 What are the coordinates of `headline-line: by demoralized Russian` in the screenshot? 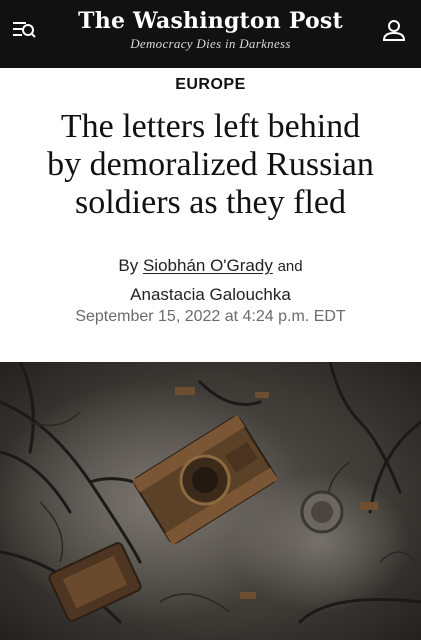 It's located at (210, 164).